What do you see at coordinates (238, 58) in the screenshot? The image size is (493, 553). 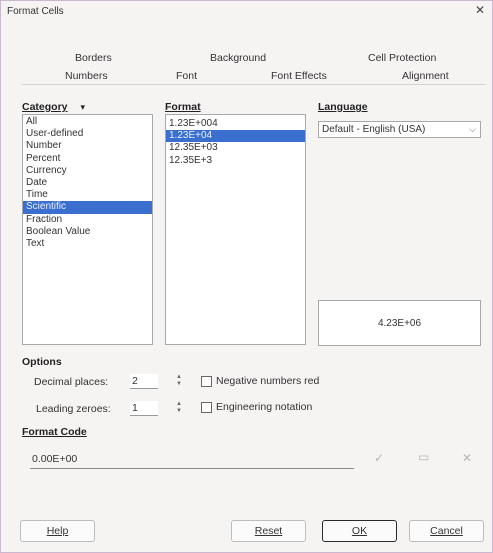 I see `tab-background: Background` at bounding box center [238, 58].